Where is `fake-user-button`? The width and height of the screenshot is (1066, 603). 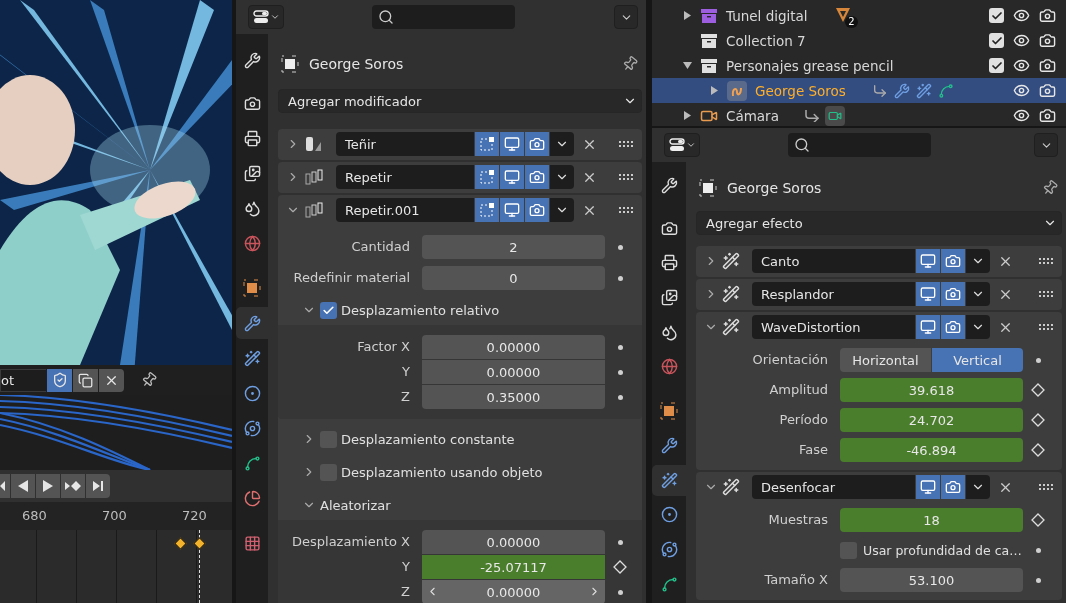
fake-user-button is located at coordinates (59, 380).